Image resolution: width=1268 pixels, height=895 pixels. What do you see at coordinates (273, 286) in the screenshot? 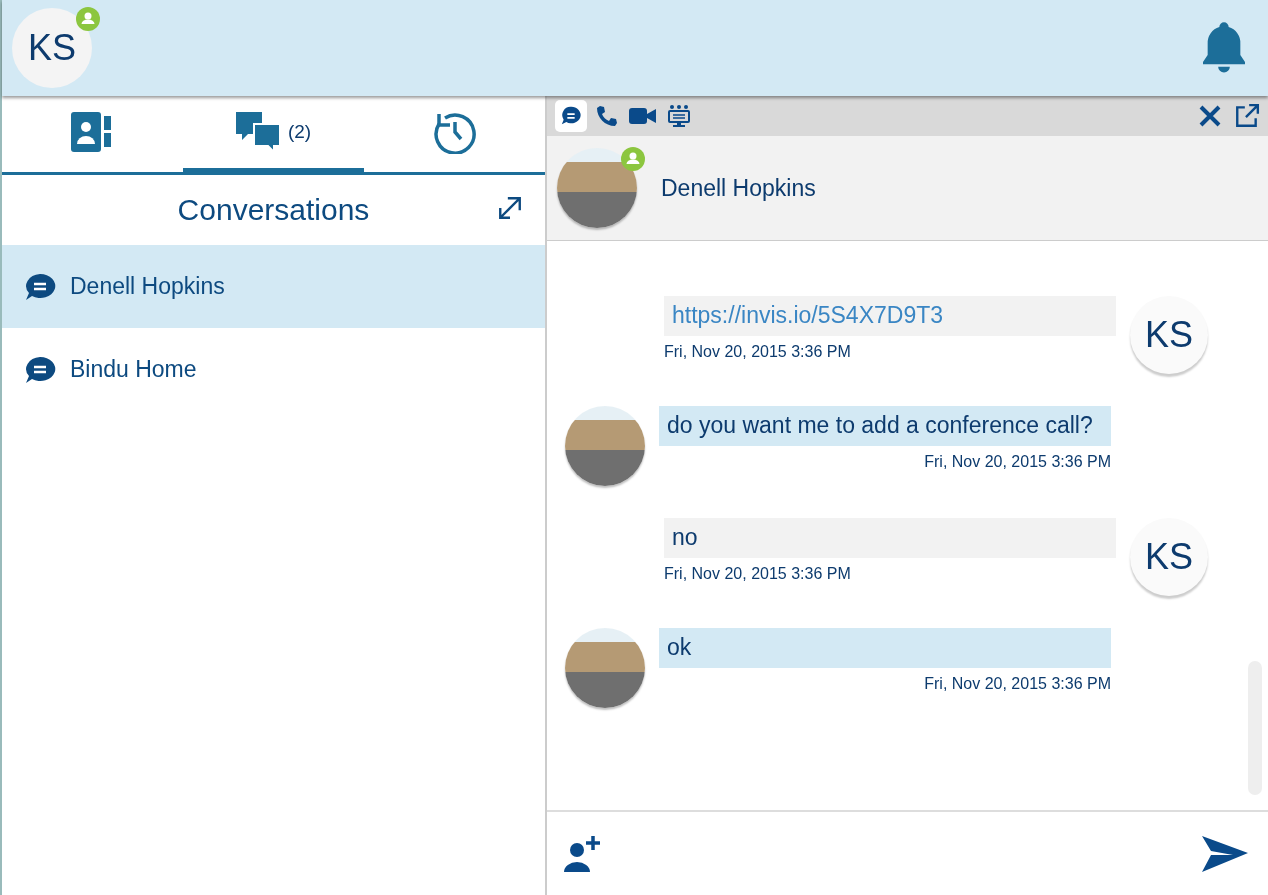
I see `conversation-item: Denell Hopkins` at bounding box center [273, 286].